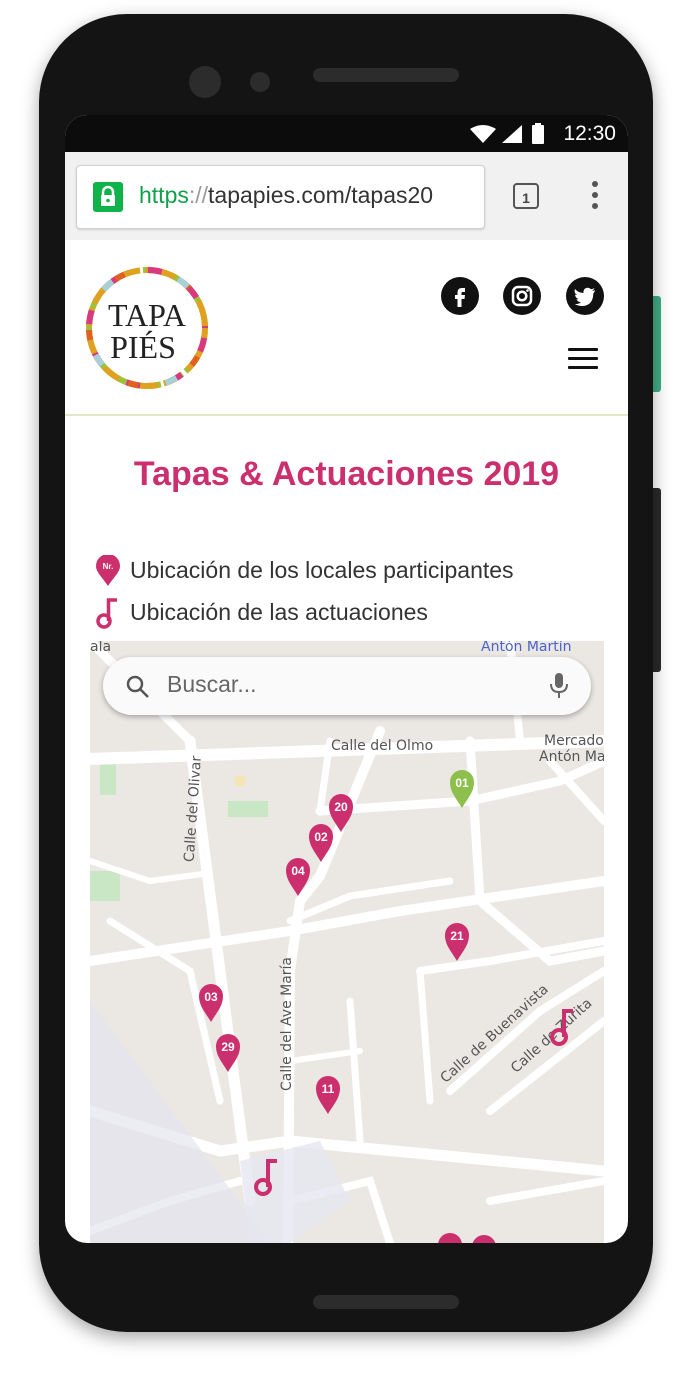  What do you see at coordinates (346, 328) in the screenshot?
I see `site-header: TAPA PIÉS` at bounding box center [346, 328].